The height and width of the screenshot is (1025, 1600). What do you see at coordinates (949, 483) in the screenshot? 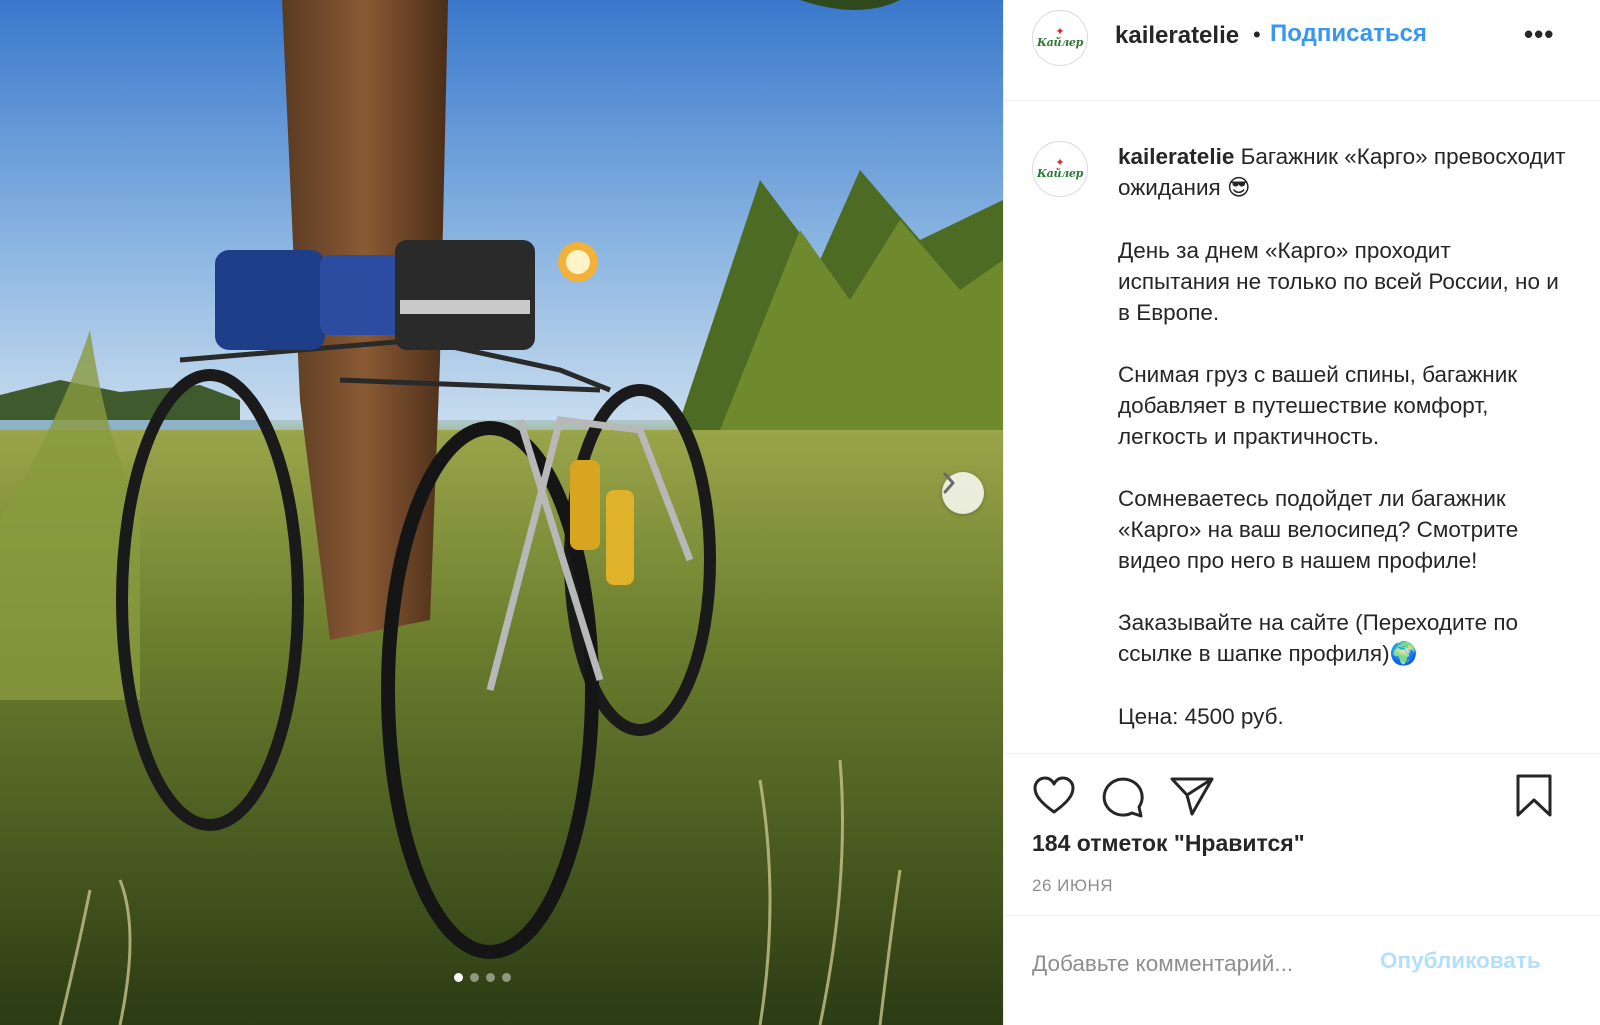
I see `chevron-right-icon` at bounding box center [949, 483].